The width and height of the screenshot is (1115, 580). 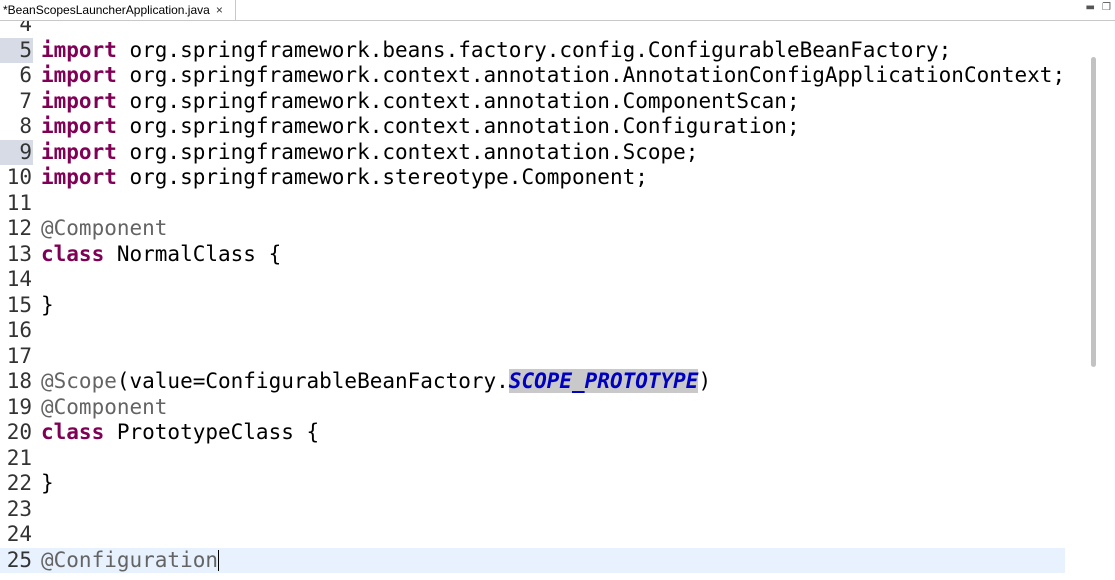 What do you see at coordinates (19, 355) in the screenshot?
I see `line-number: 17` at bounding box center [19, 355].